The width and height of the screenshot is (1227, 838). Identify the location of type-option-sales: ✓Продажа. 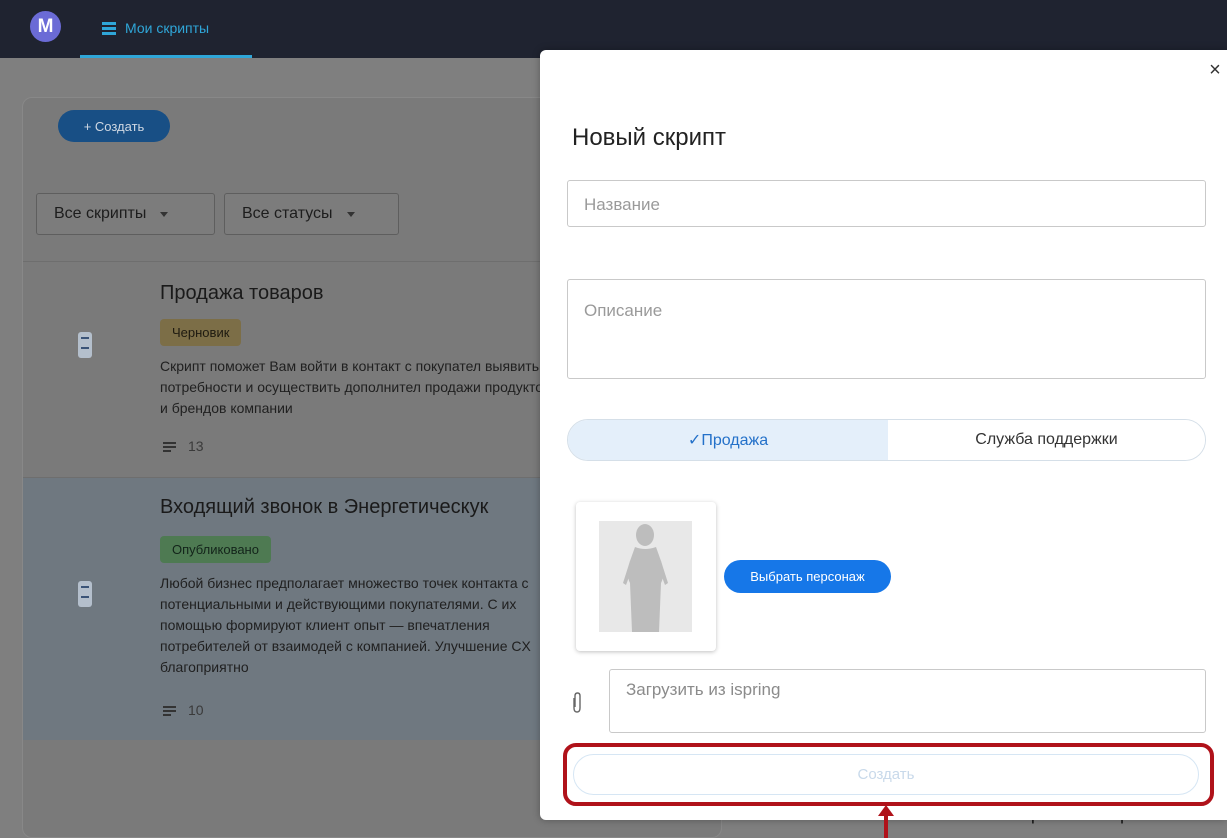
(728, 440).